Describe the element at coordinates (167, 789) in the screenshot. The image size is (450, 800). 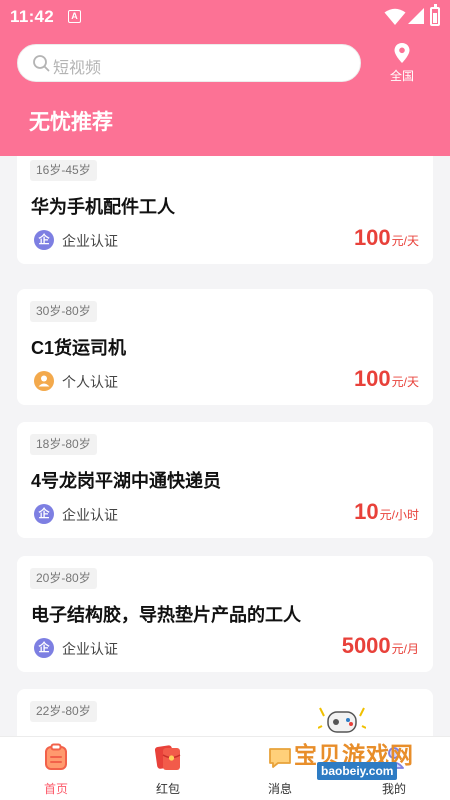
I see `nav-label: 红包` at that location.